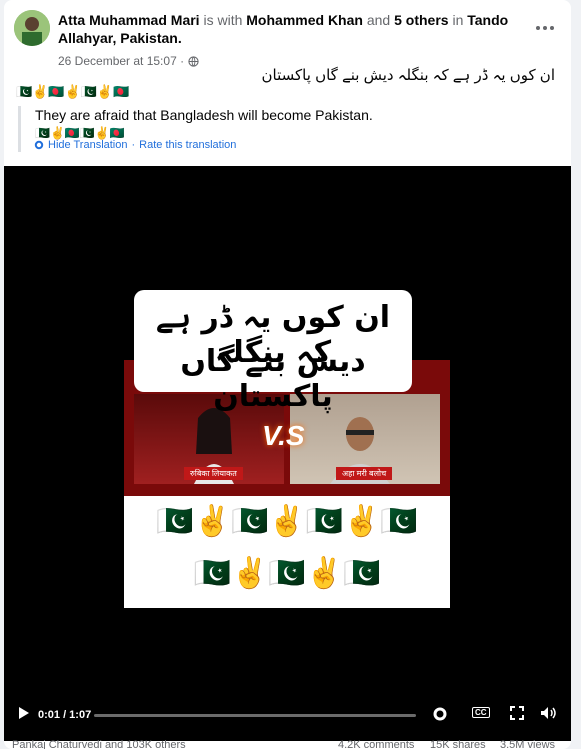 Image resolution: width=581 pixels, height=749 pixels. I want to click on rate-translation-link: Rate this translation, so click(187, 145).